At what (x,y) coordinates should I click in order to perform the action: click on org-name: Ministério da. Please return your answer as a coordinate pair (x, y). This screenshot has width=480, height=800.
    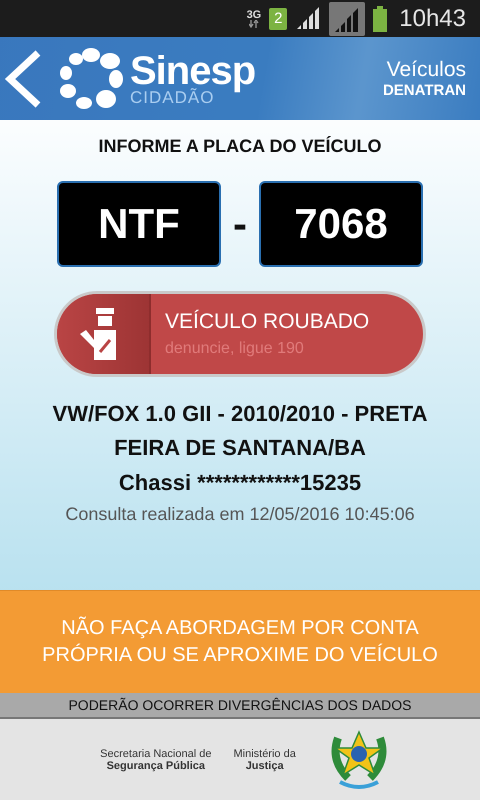
    Looking at the image, I should click on (264, 754).